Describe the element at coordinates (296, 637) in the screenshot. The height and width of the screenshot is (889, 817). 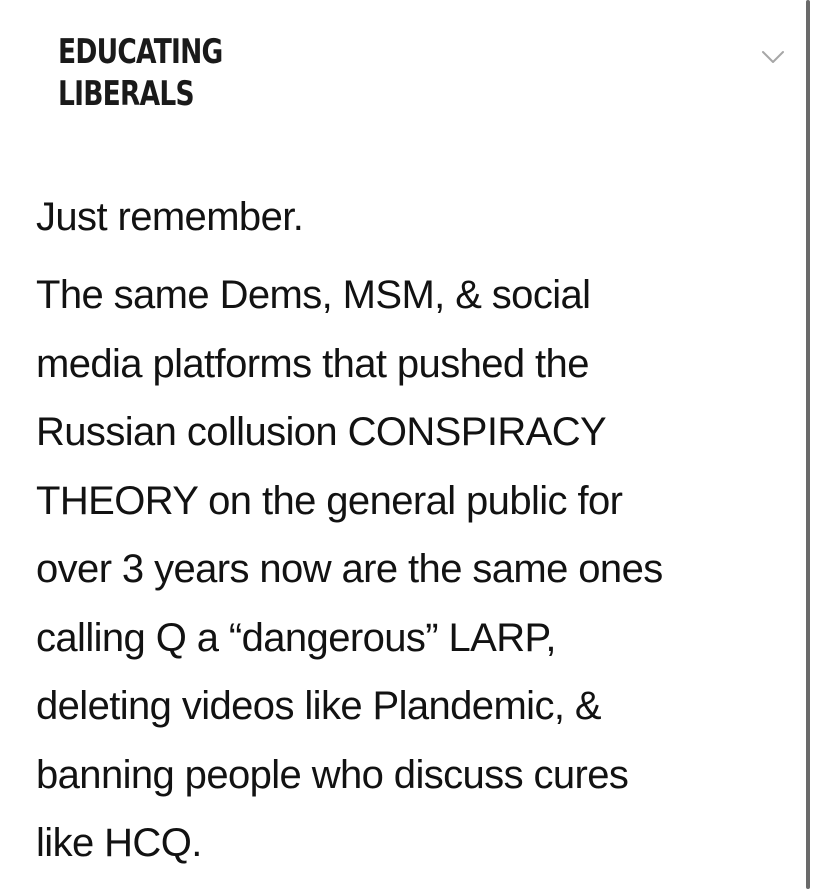
I see `post-line: calling Q a “dangerous” LARP,` at that location.